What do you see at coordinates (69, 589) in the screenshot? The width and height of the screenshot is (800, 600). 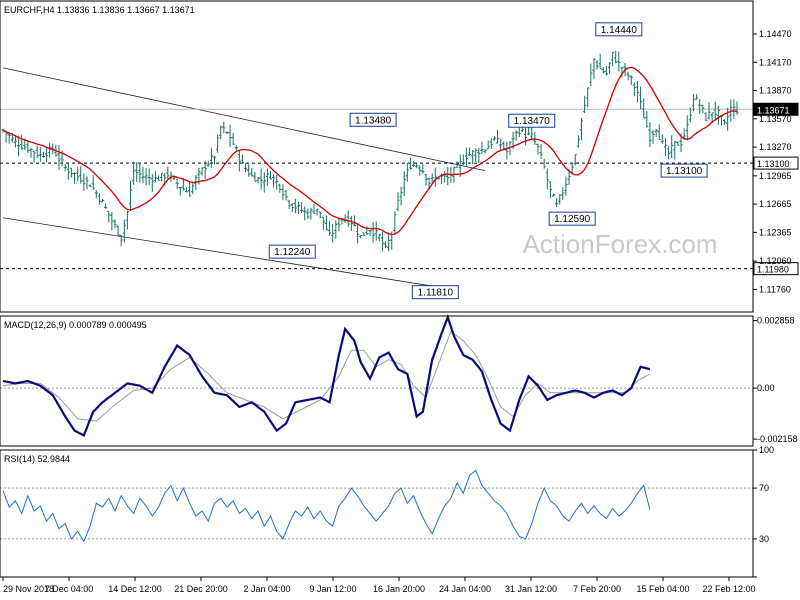 I see `x-tick-label: 7 Dec 04:00` at bounding box center [69, 589].